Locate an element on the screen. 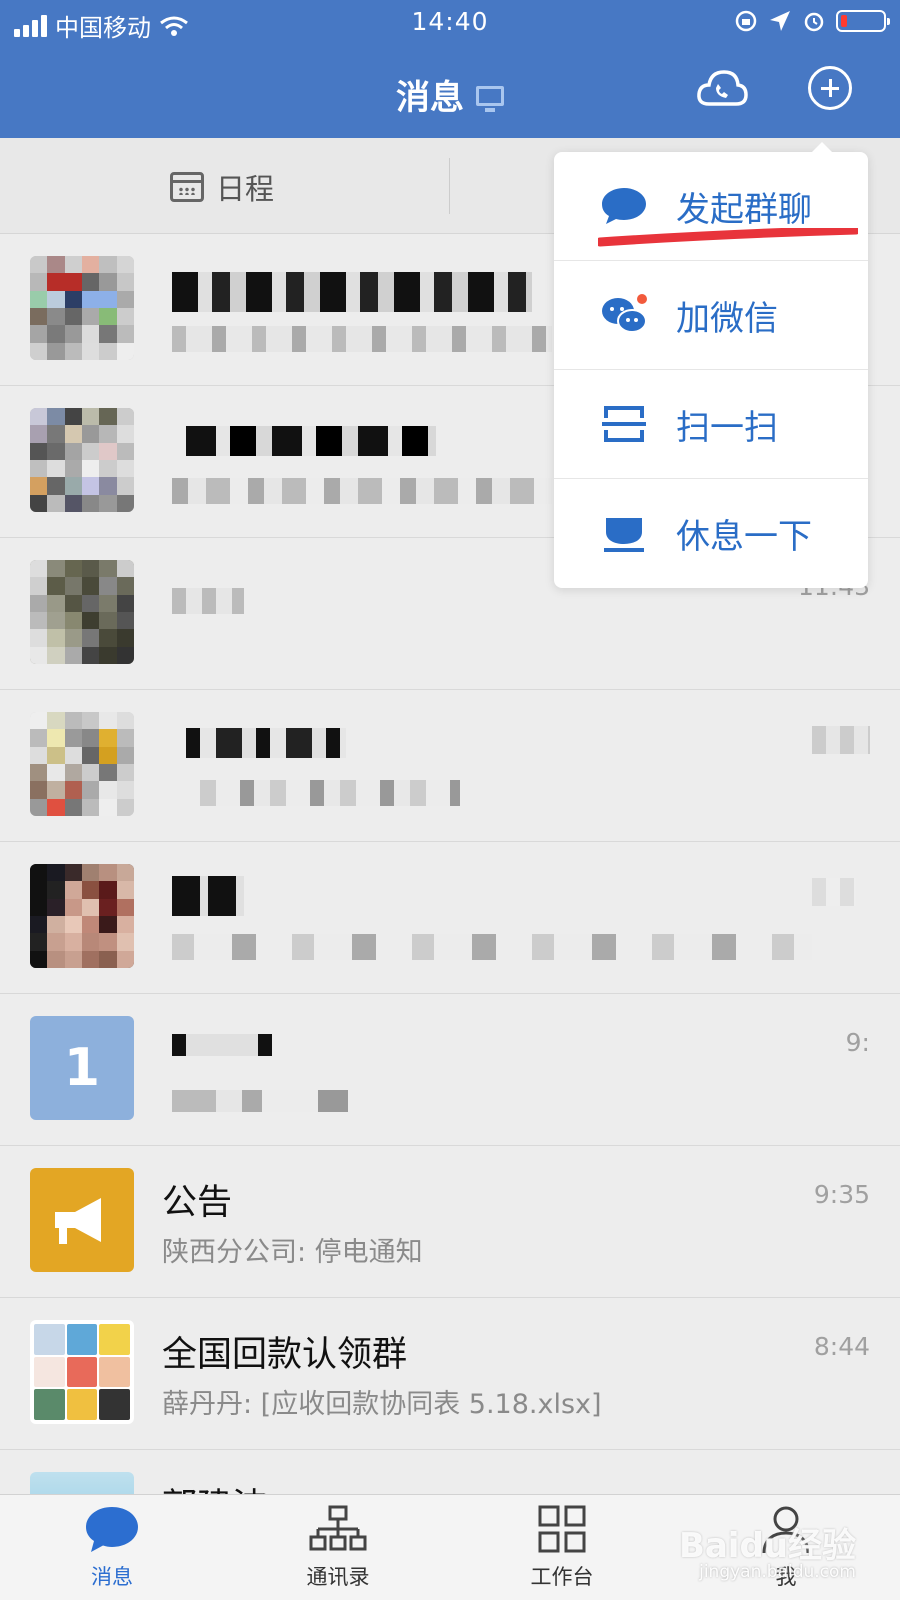 The height and width of the screenshot is (1600, 900). add-button is located at coordinates (834, 90).